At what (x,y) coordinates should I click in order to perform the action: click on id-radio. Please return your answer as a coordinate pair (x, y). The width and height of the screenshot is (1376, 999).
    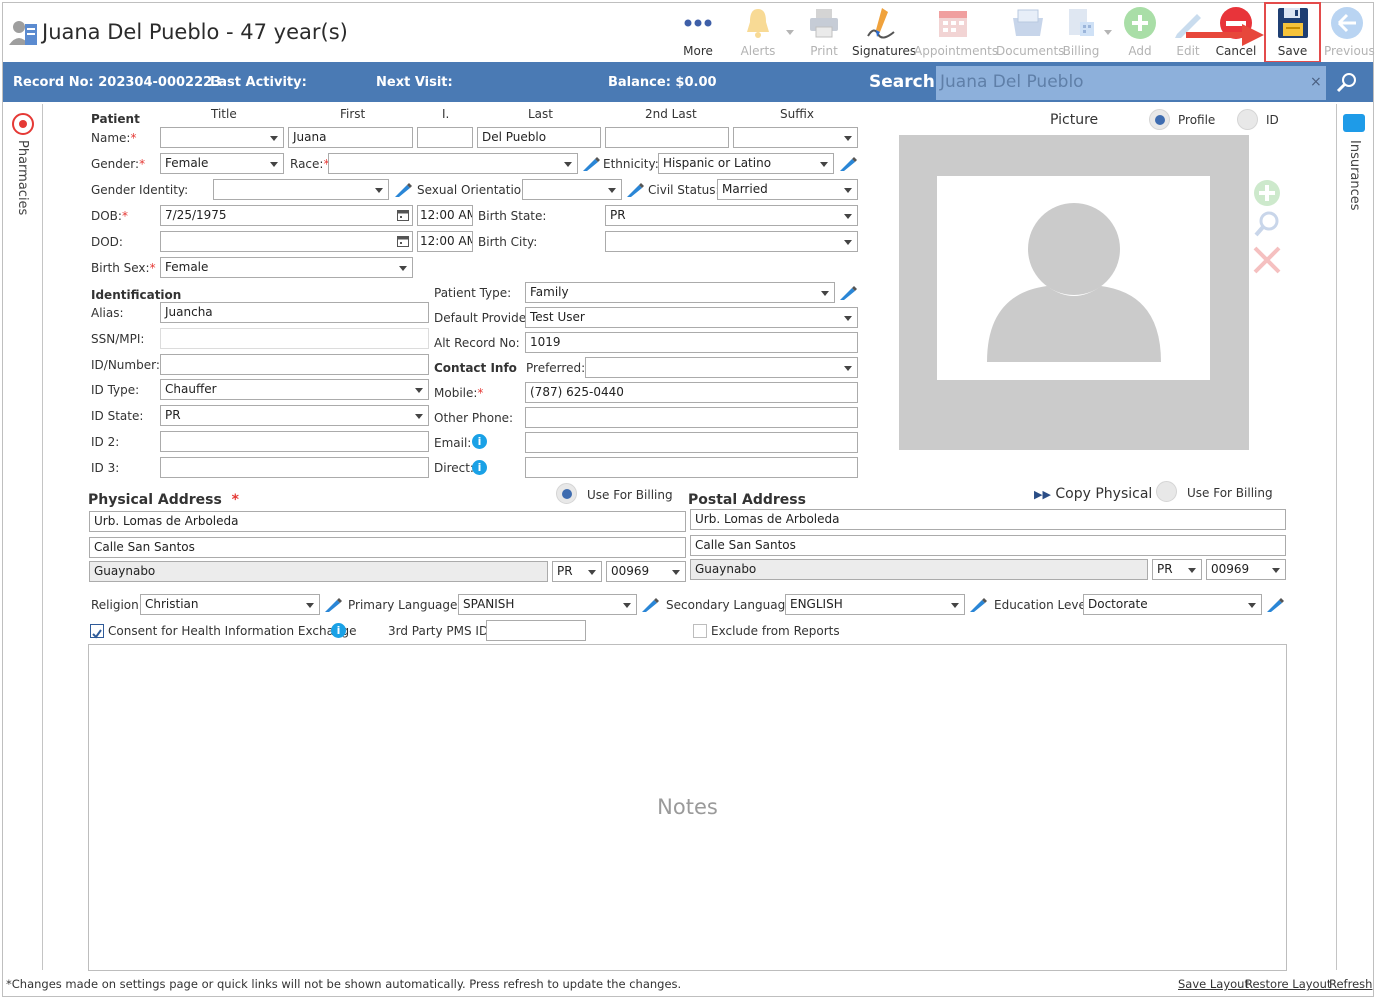
    Looking at the image, I should click on (1247, 119).